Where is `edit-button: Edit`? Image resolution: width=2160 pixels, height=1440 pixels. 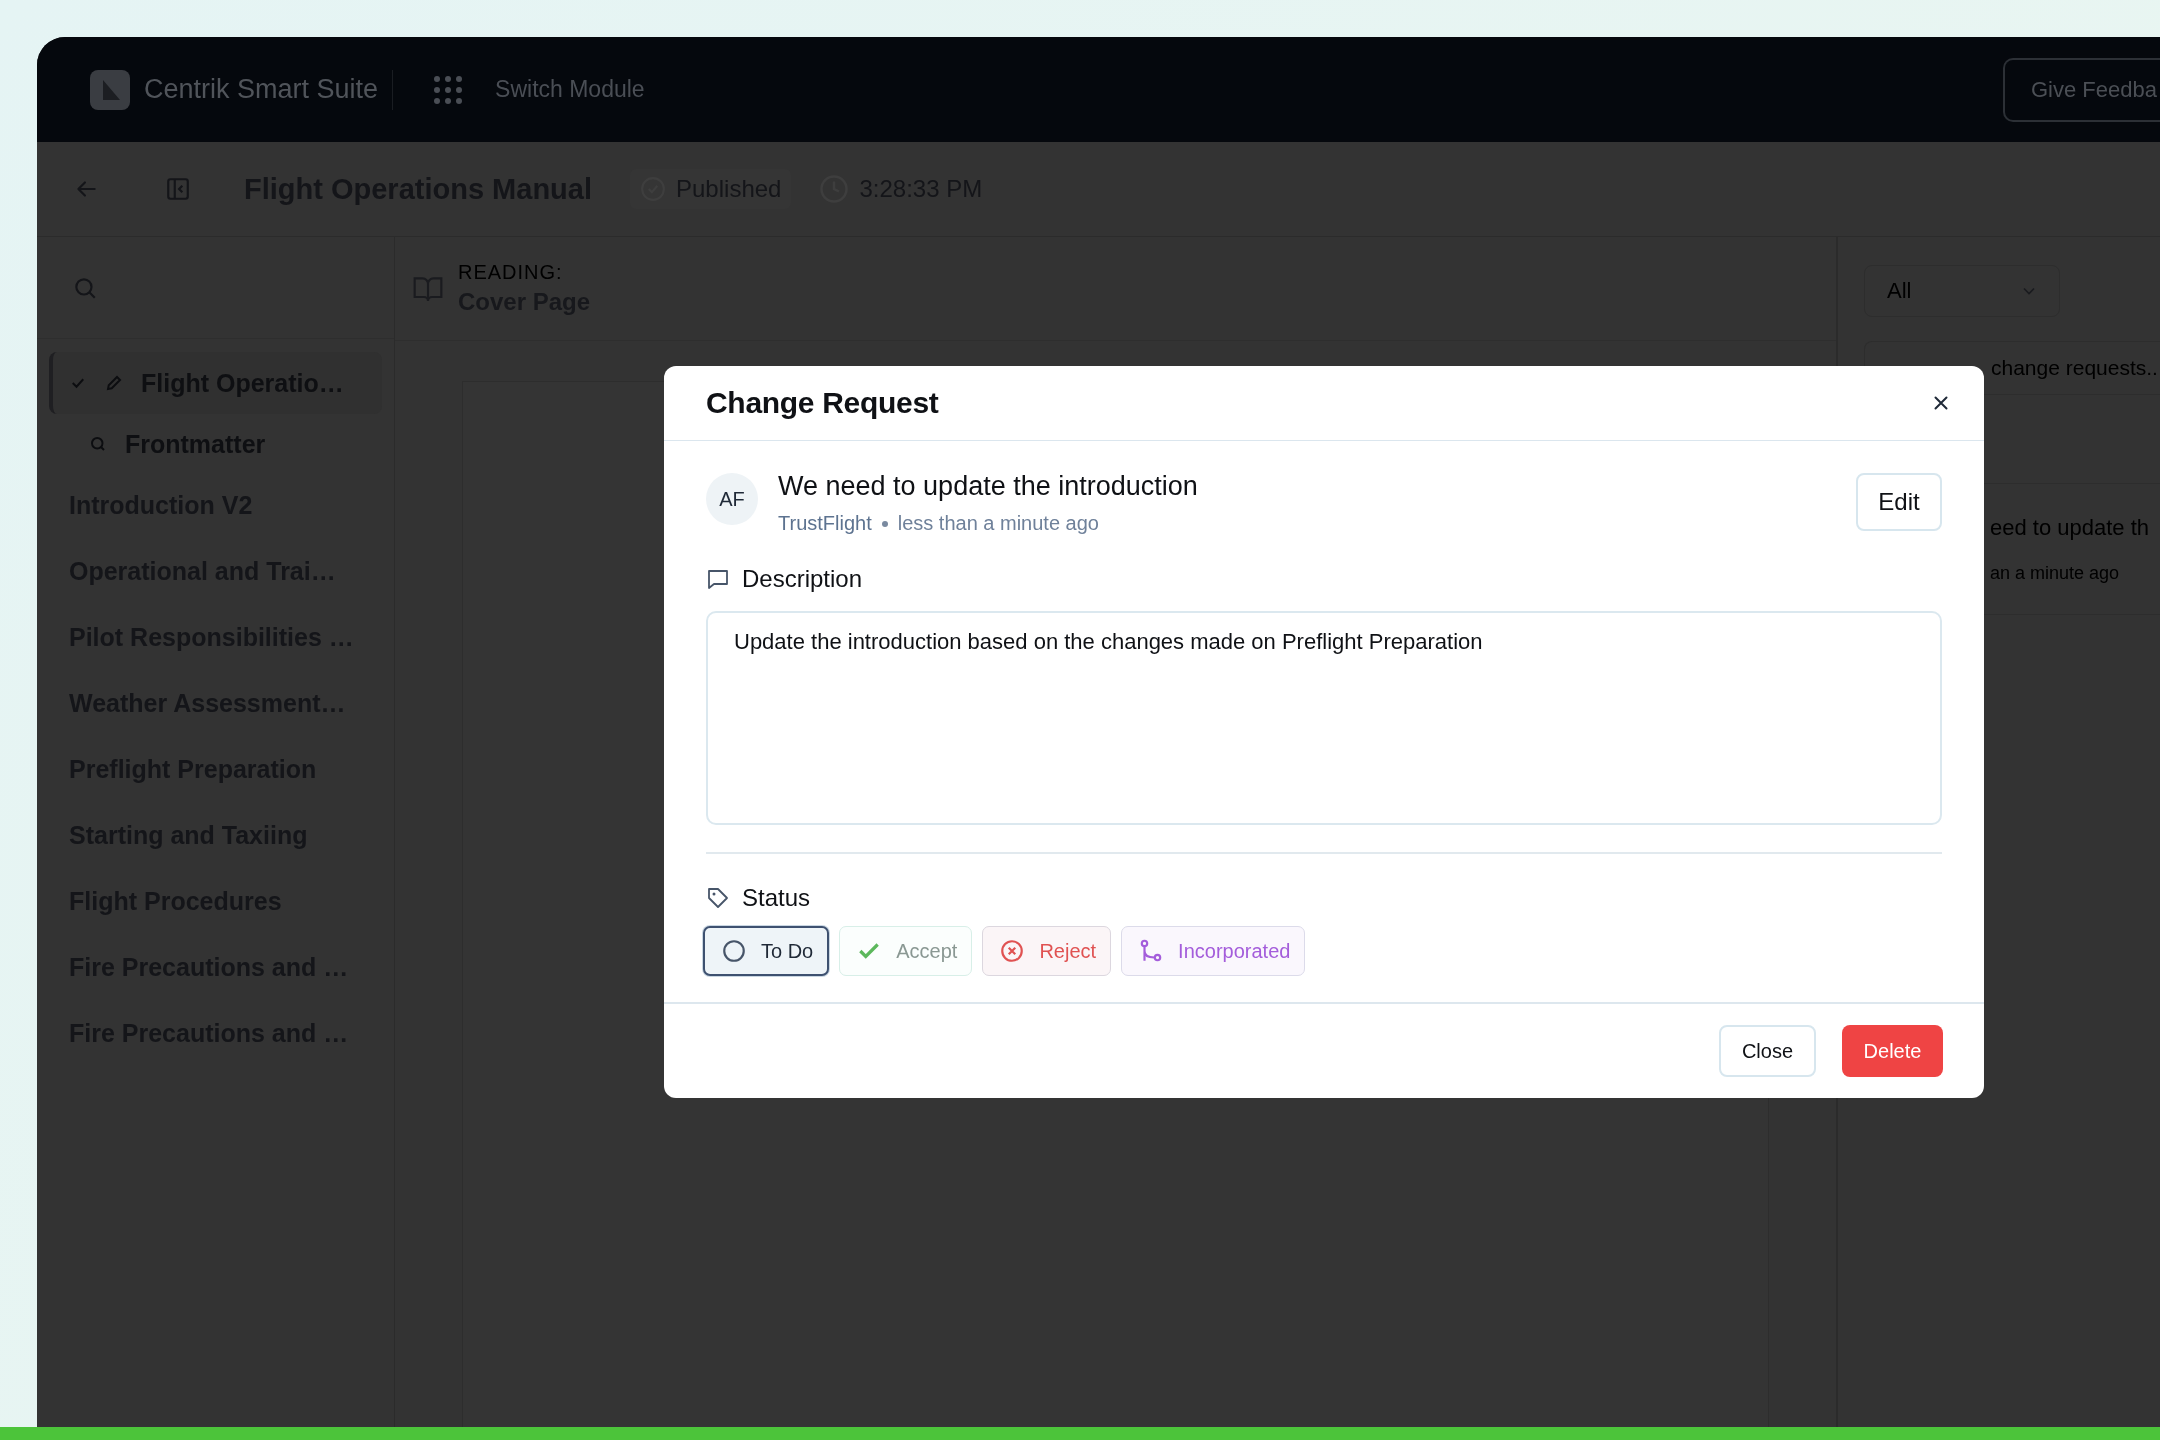
edit-button: Edit is located at coordinates (1899, 502).